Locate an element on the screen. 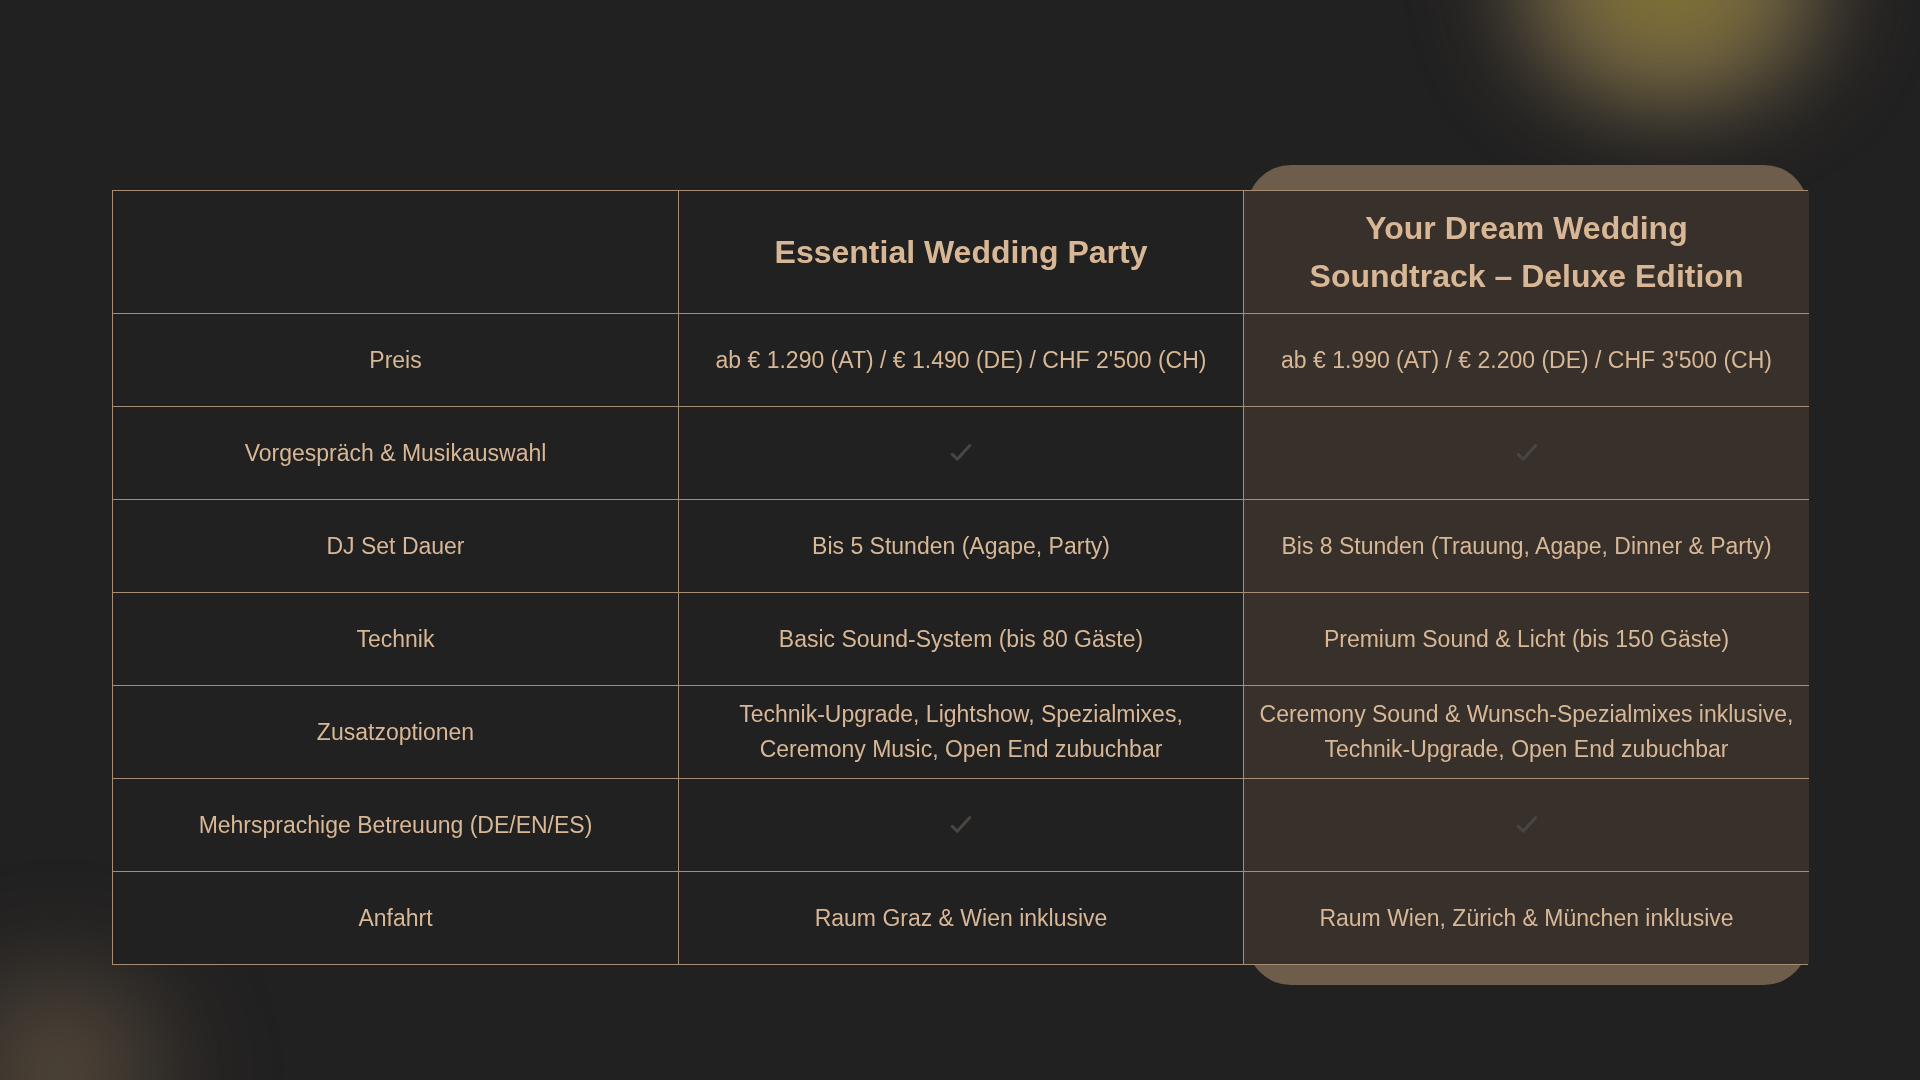  column-heading: Essential Wedding Party is located at coordinates (961, 252).